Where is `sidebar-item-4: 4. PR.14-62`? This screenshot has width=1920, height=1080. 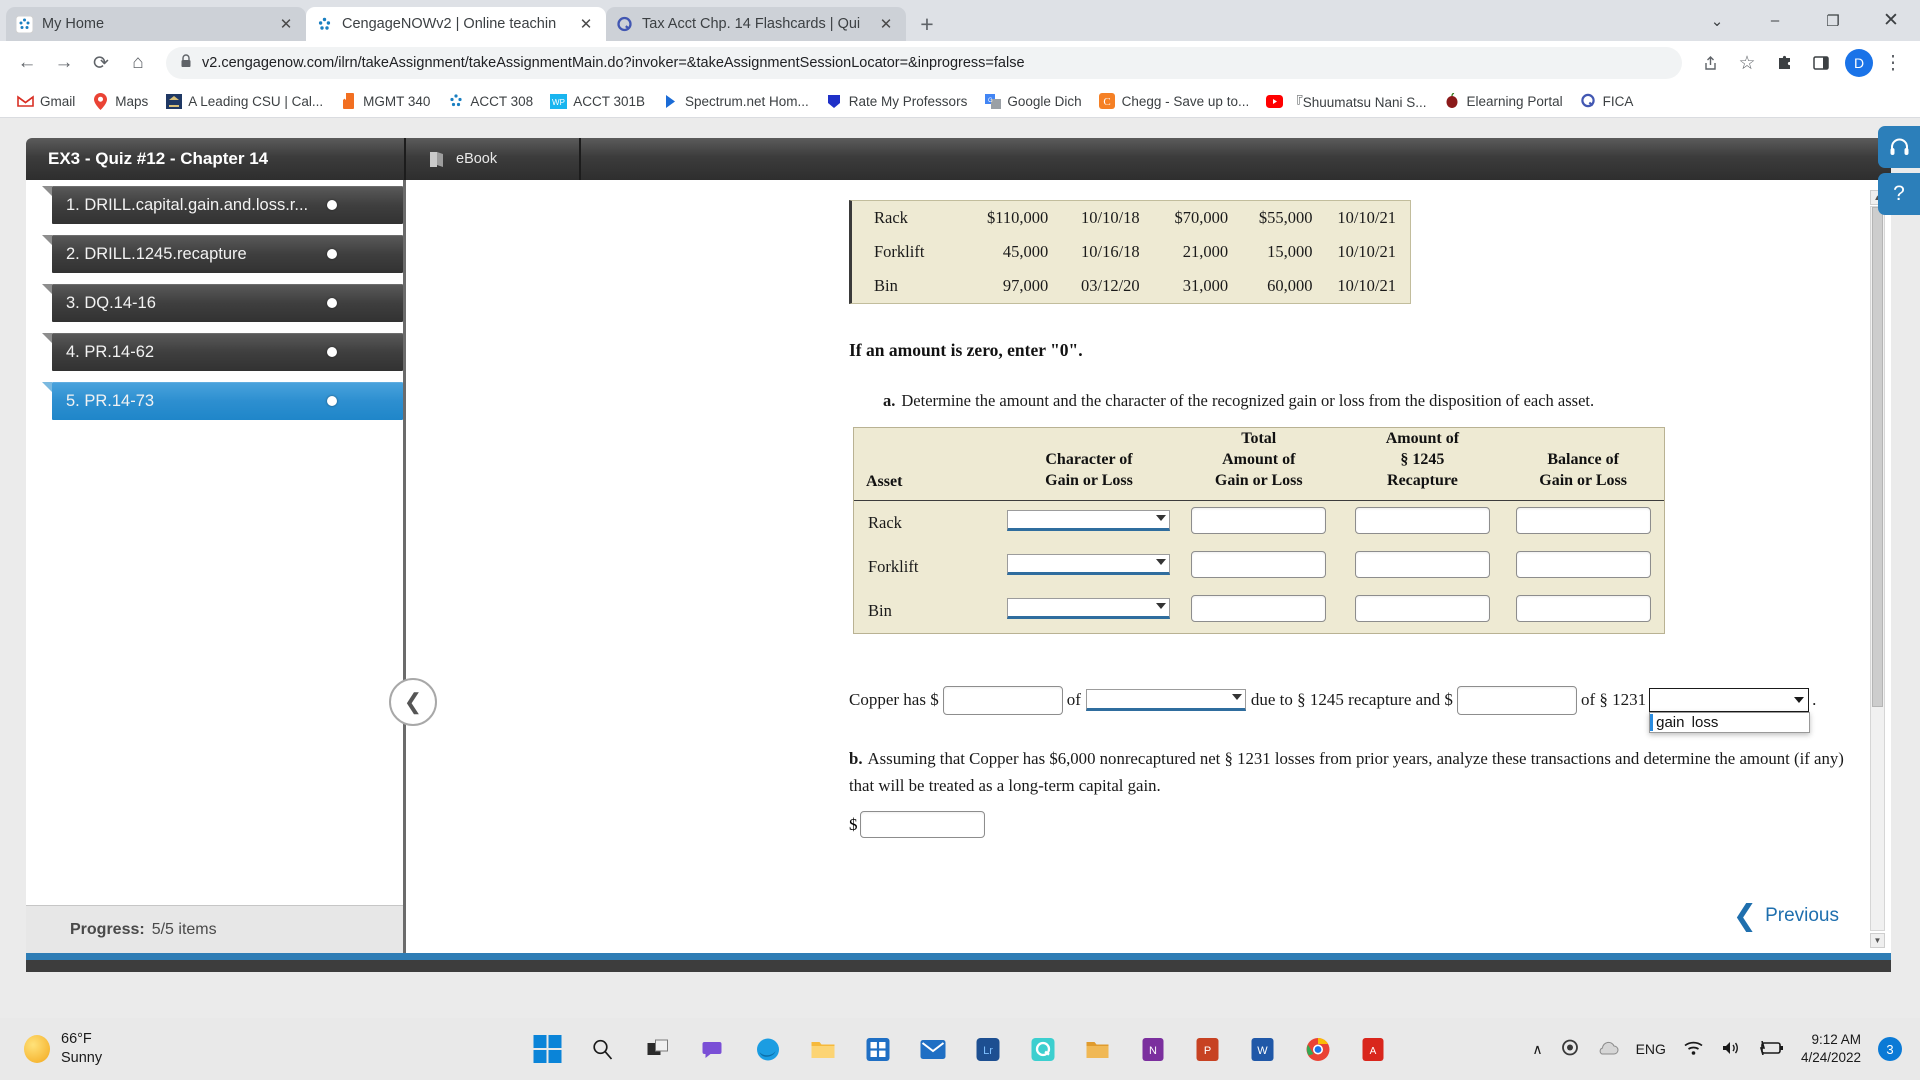 sidebar-item-4: 4. PR.14-62 is located at coordinates (222, 352).